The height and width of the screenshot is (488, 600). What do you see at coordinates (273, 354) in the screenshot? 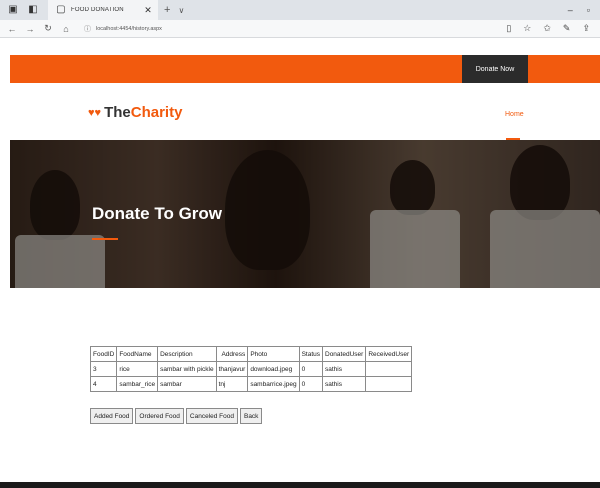
I see `header-photo: Photo` at bounding box center [273, 354].